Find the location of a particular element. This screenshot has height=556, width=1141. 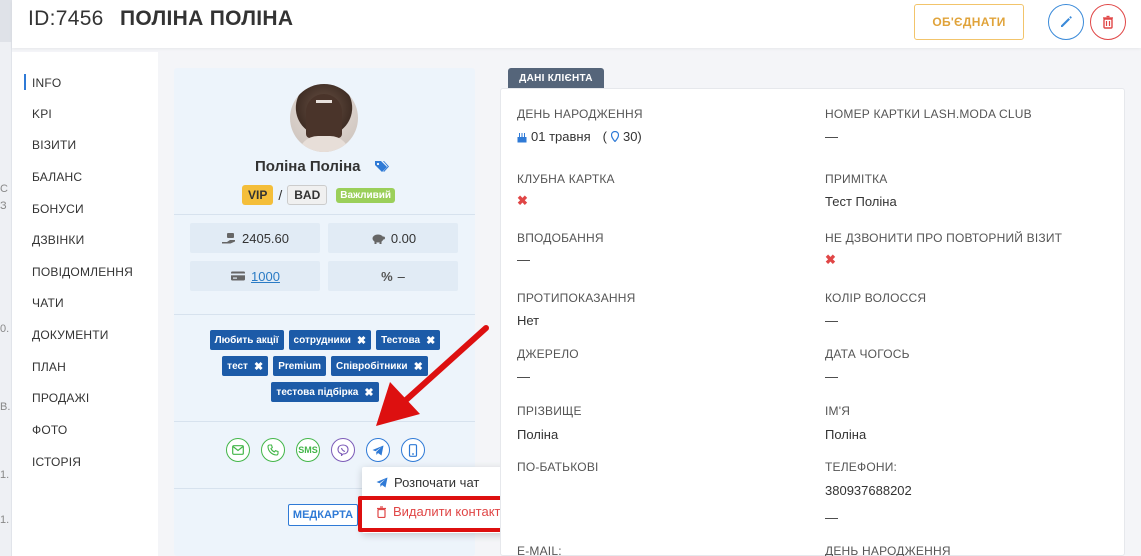

club-card-label: КЛУБНА КАРТКА is located at coordinates (566, 179).